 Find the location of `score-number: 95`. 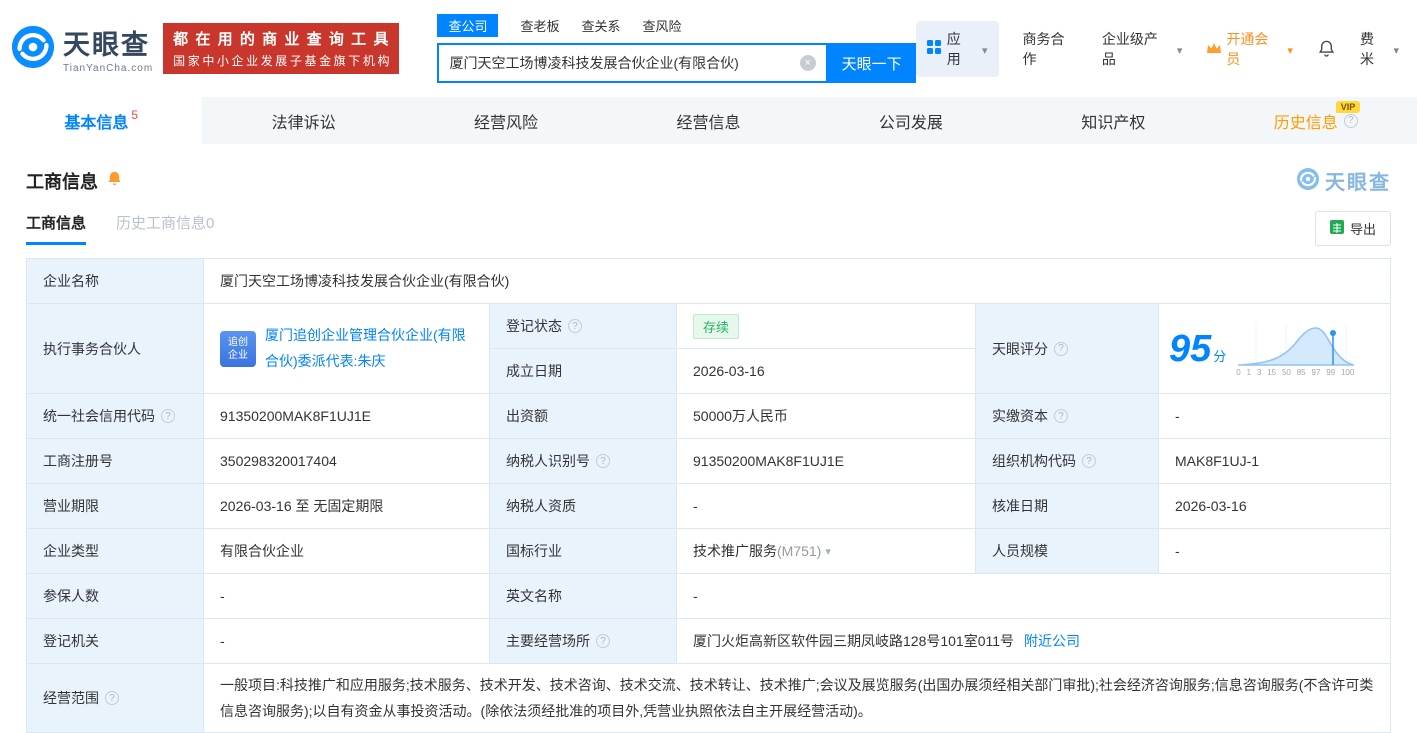

score-number: 95 is located at coordinates (1190, 348).